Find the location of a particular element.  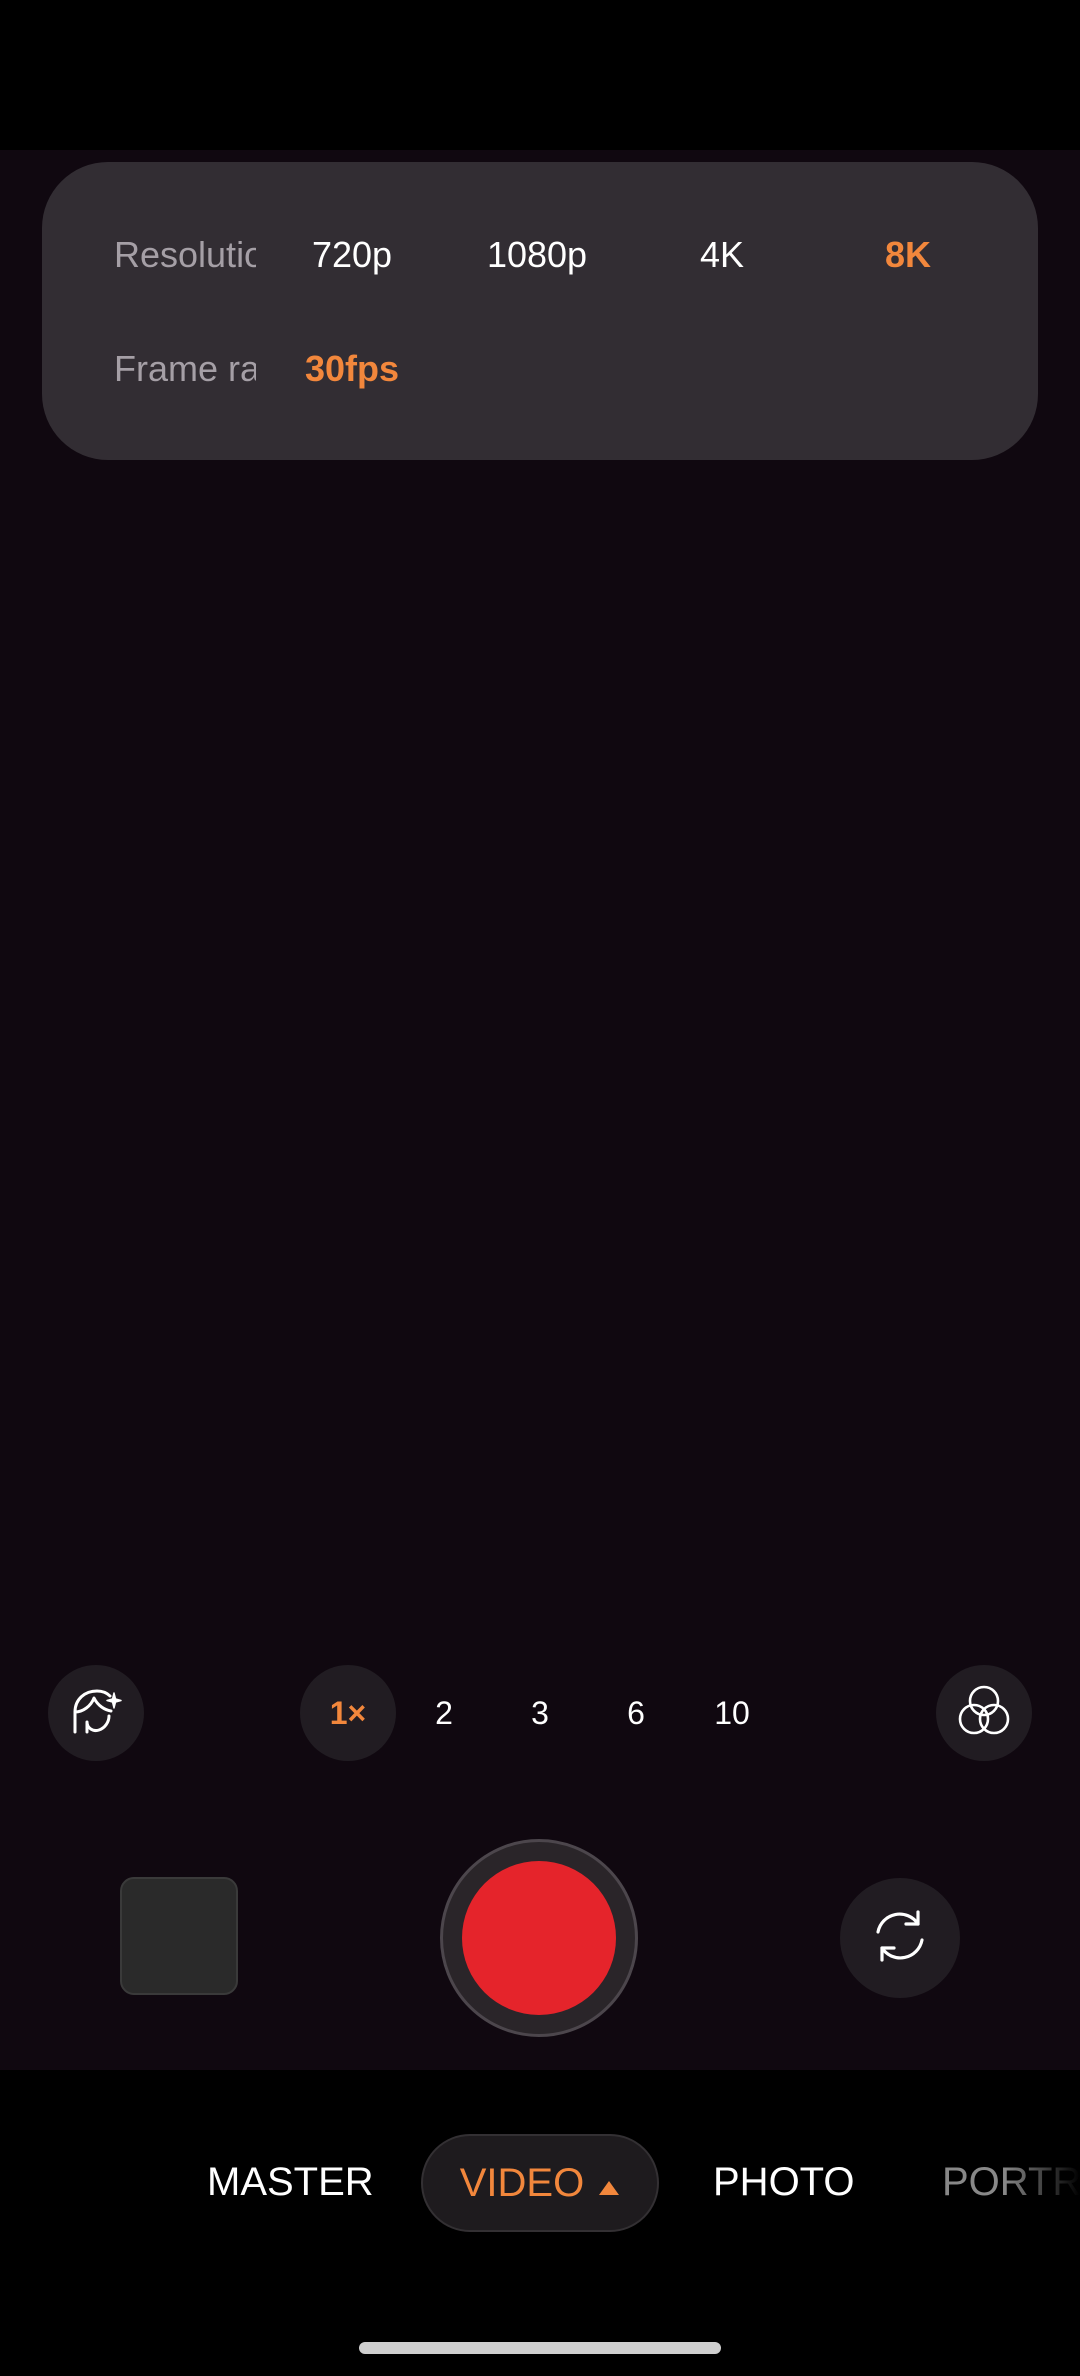

resolution-option-1080p: 1080p is located at coordinates (537, 255).